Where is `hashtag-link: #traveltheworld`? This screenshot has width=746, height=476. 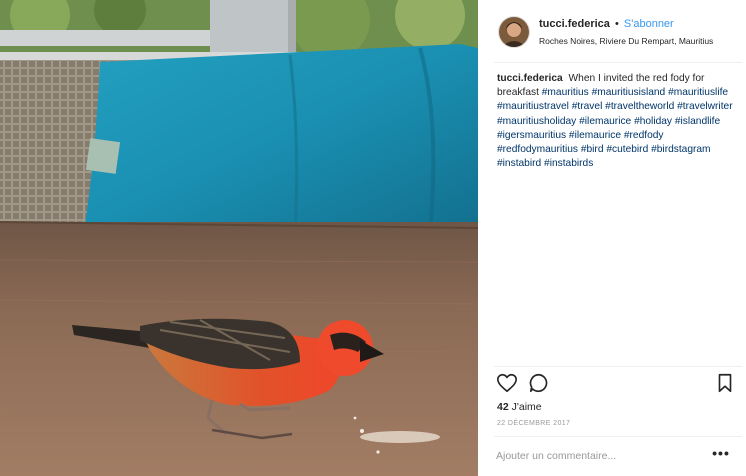 hashtag-link: #traveltheworld is located at coordinates (639, 106).